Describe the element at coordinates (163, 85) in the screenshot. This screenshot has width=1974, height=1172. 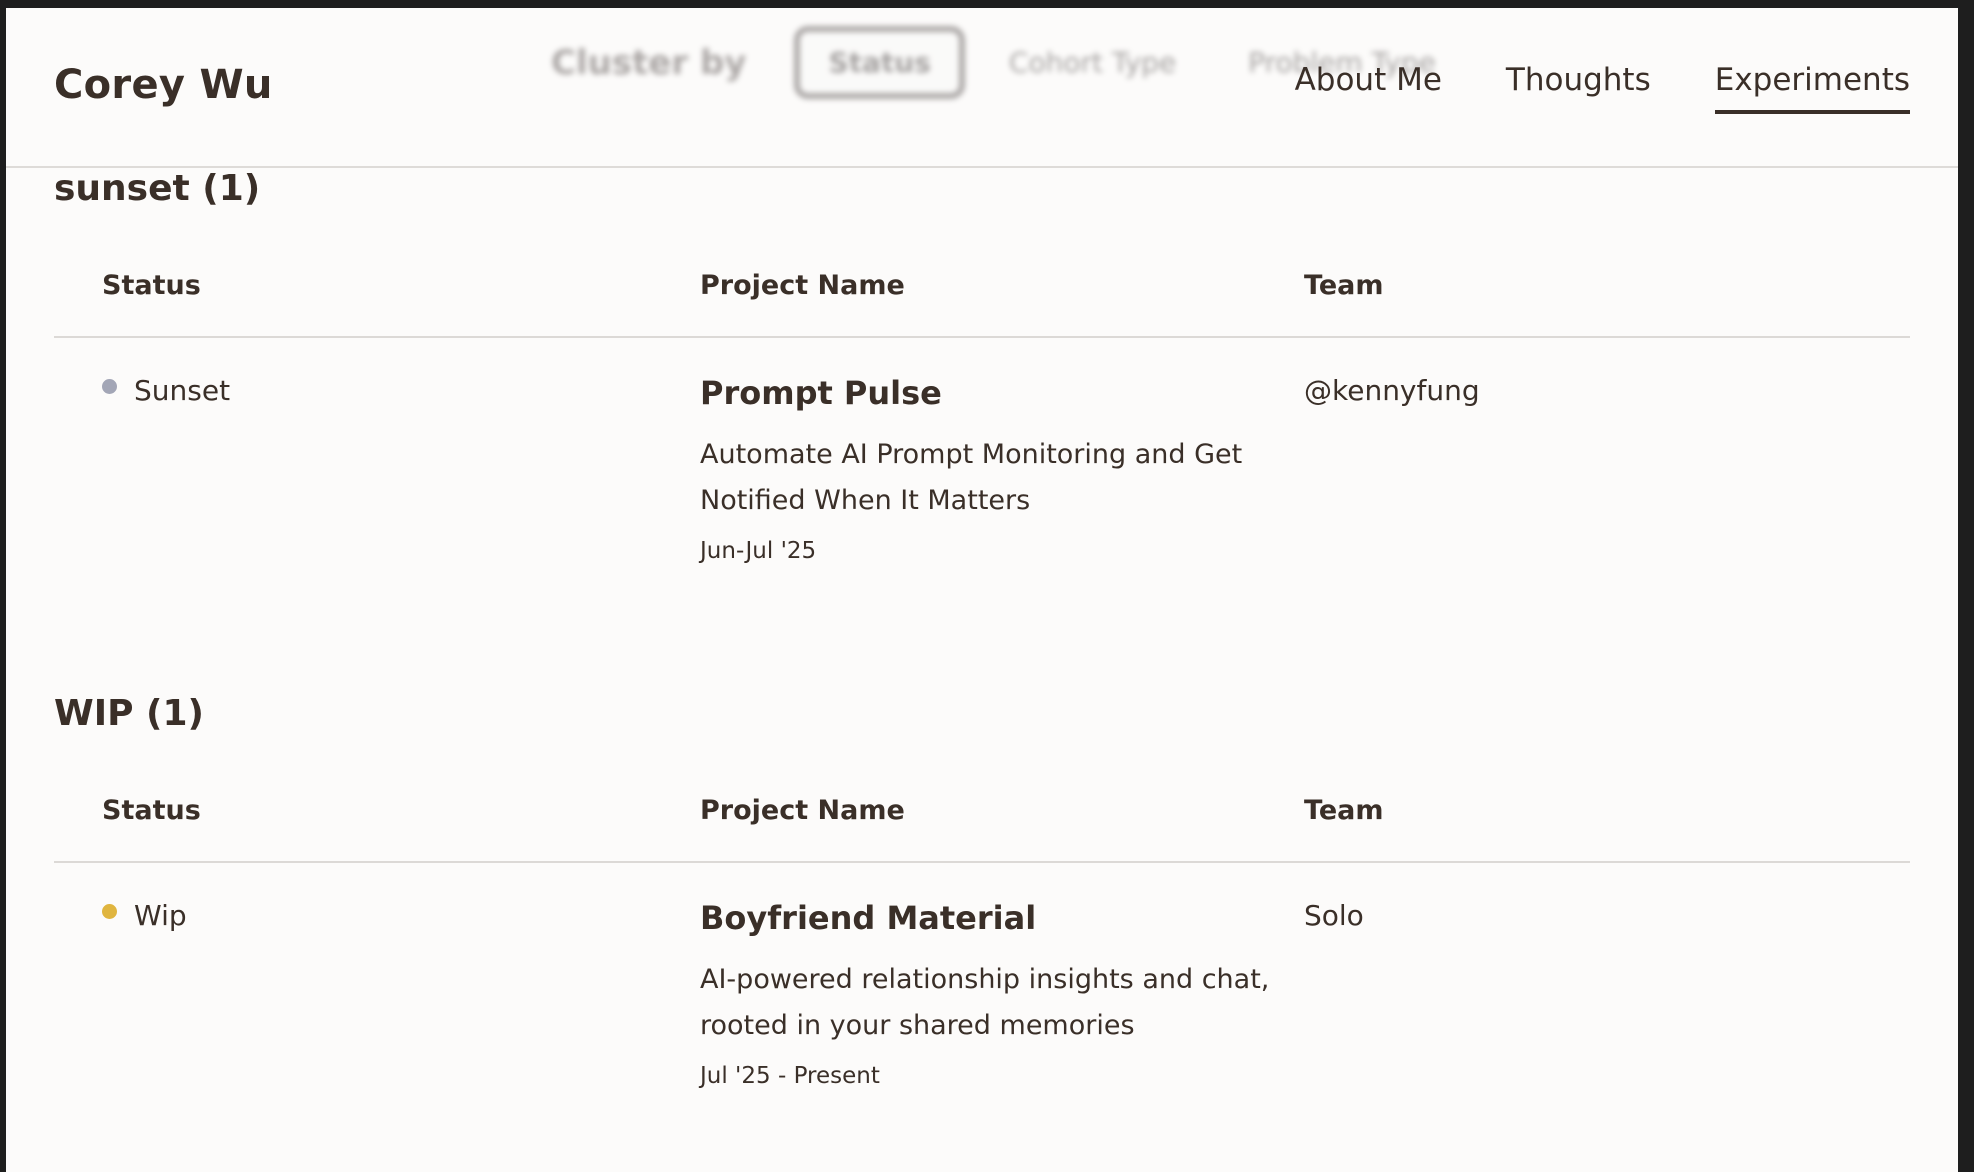
I see `site-brand: Corey Wu` at that location.